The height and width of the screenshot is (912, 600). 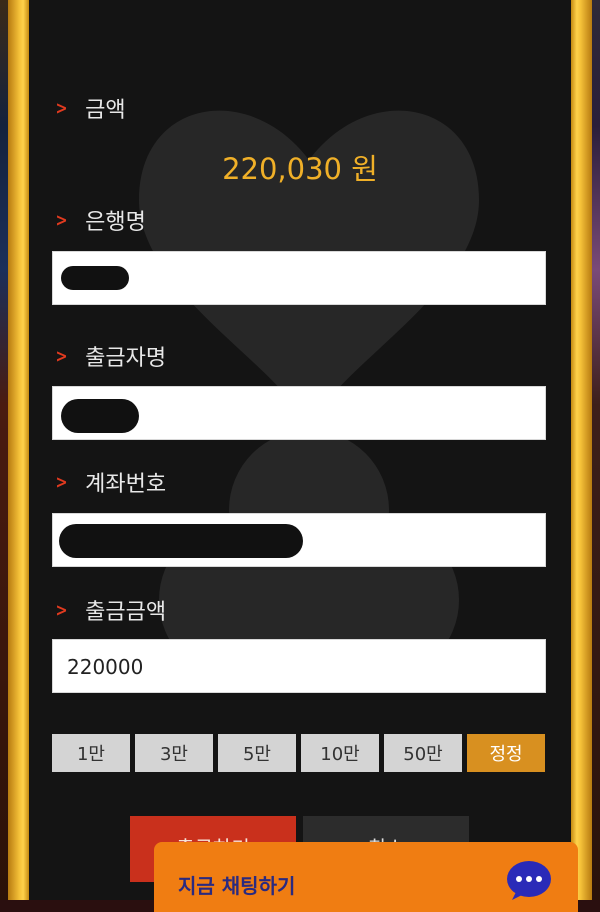 What do you see at coordinates (257, 753) in the screenshot?
I see `quick-amount-button: 5만` at bounding box center [257, 753].